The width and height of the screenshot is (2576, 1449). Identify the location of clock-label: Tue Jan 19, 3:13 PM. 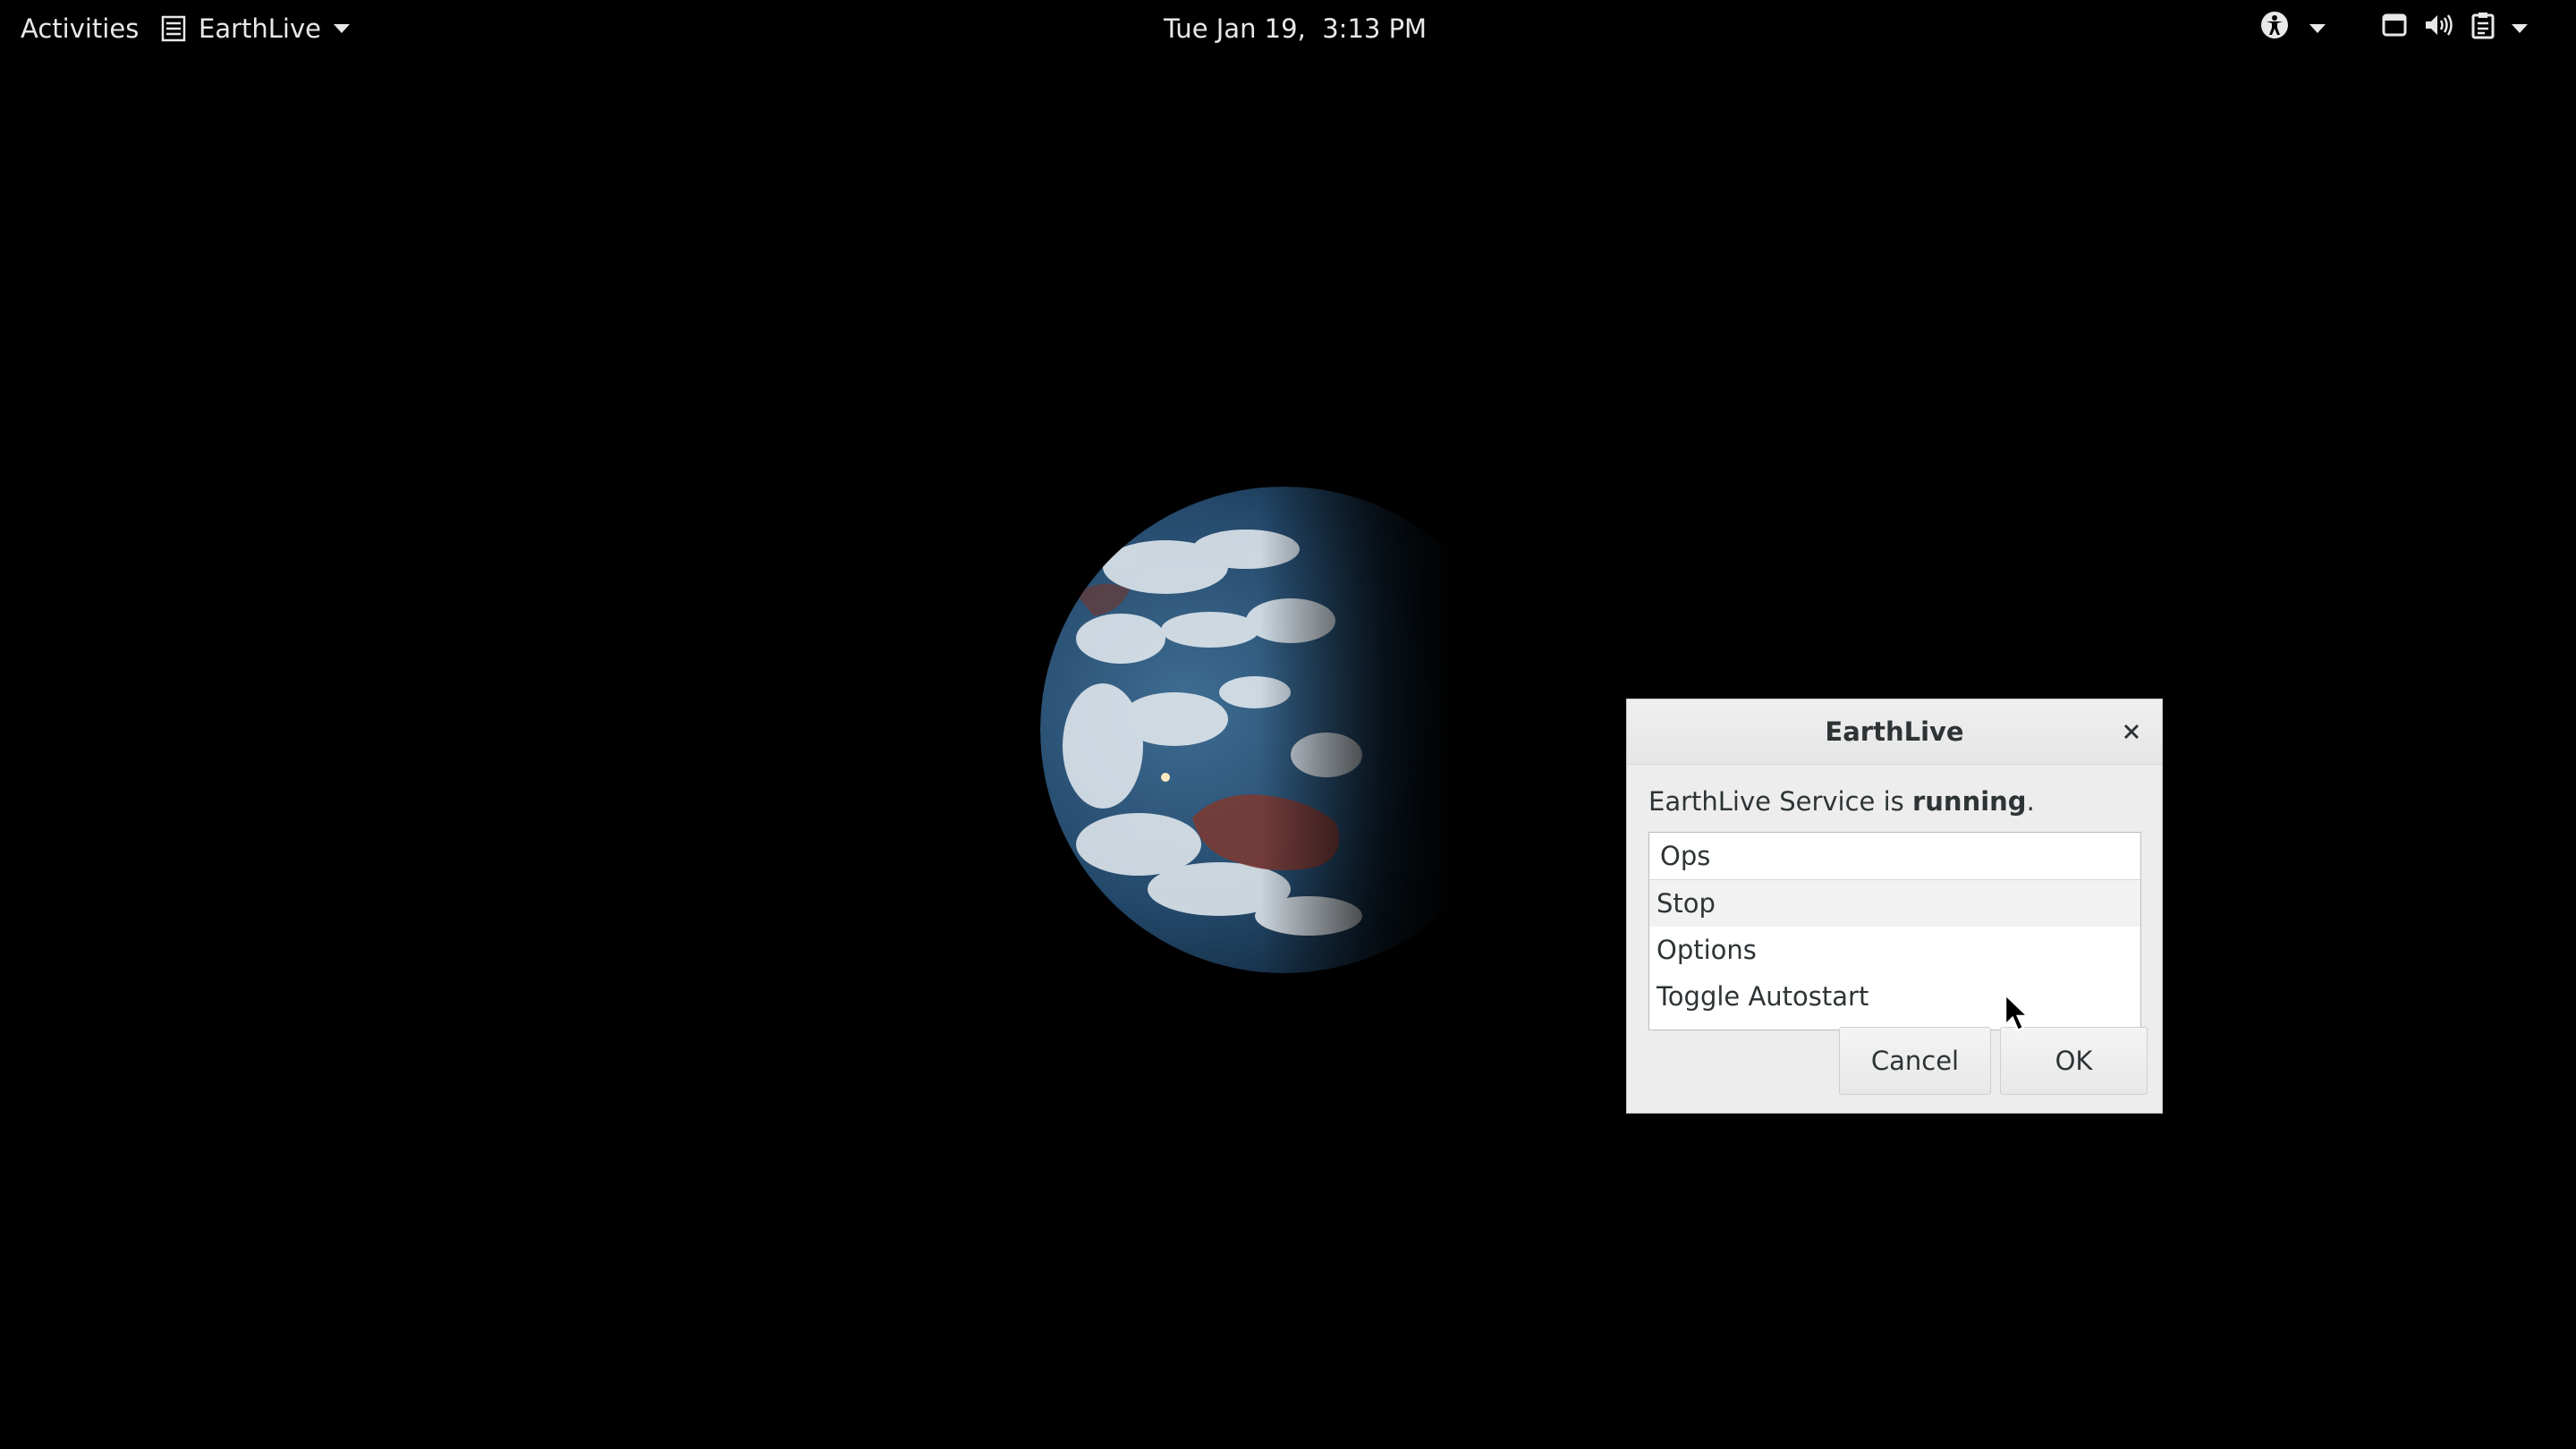
(1296, 28).